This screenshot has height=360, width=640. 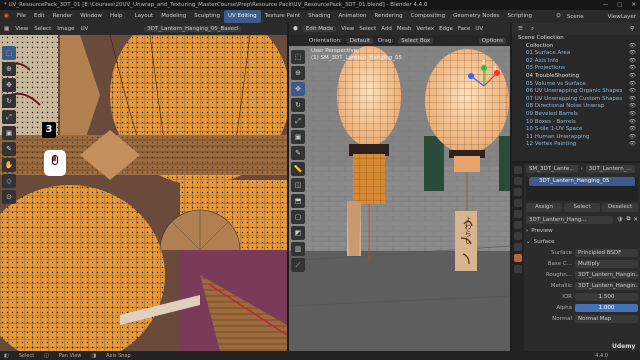 What do you see at coordinates (576, 54) in the screenshot?
I see `outliner-item: 01 Surface Area 👁` at bounding box center [576, 54].